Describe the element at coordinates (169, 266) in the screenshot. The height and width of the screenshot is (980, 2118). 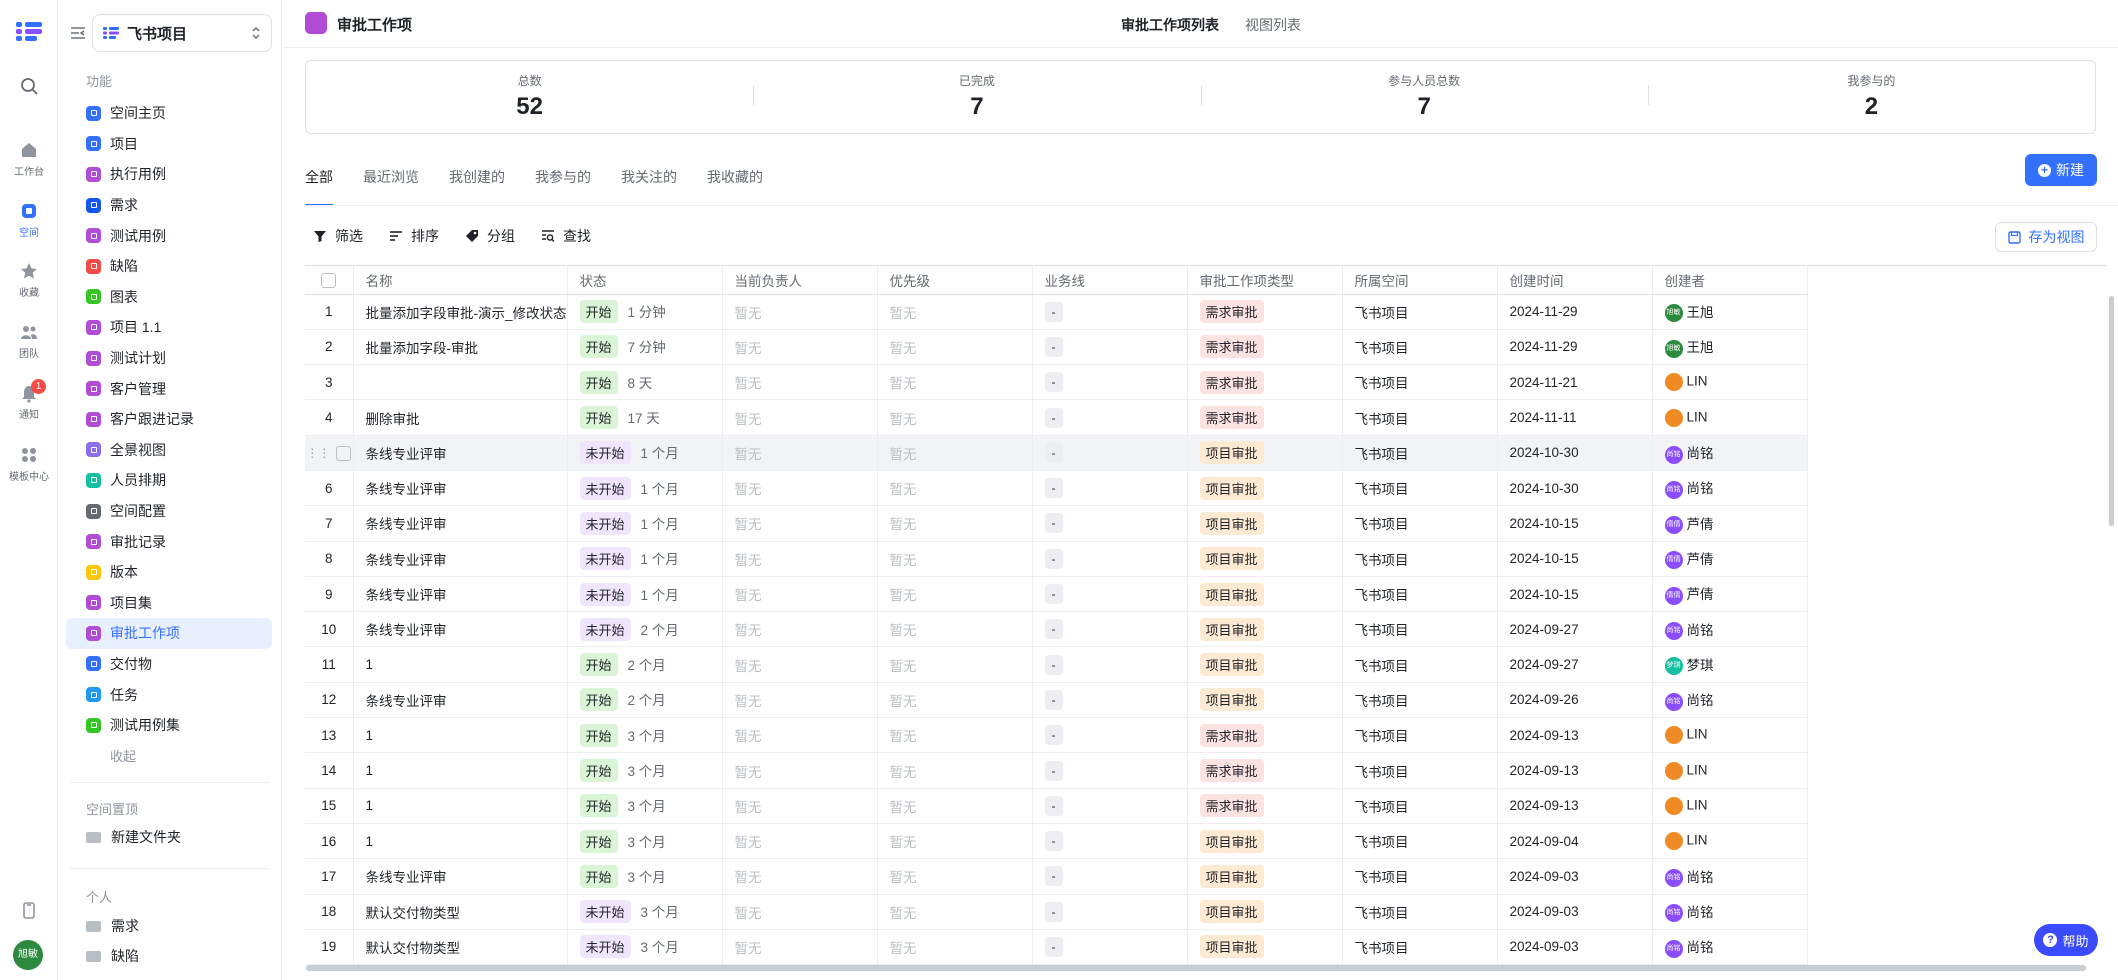
I see `sidebar-item: 缺陷` at that location.